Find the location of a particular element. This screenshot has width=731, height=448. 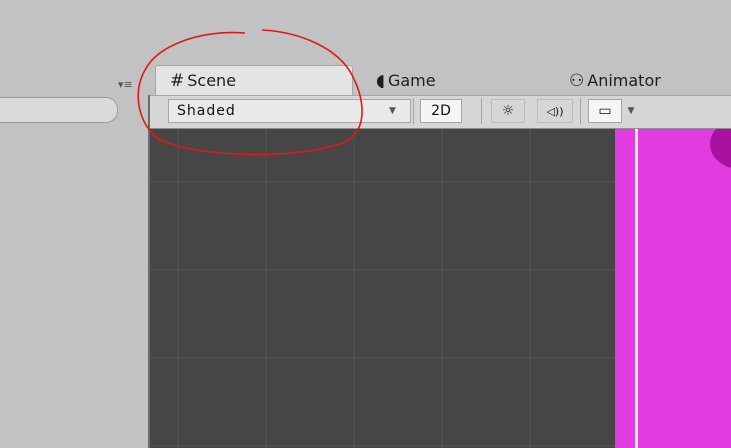

tab-game: ◖ Game is located at coordinates (406, 81).